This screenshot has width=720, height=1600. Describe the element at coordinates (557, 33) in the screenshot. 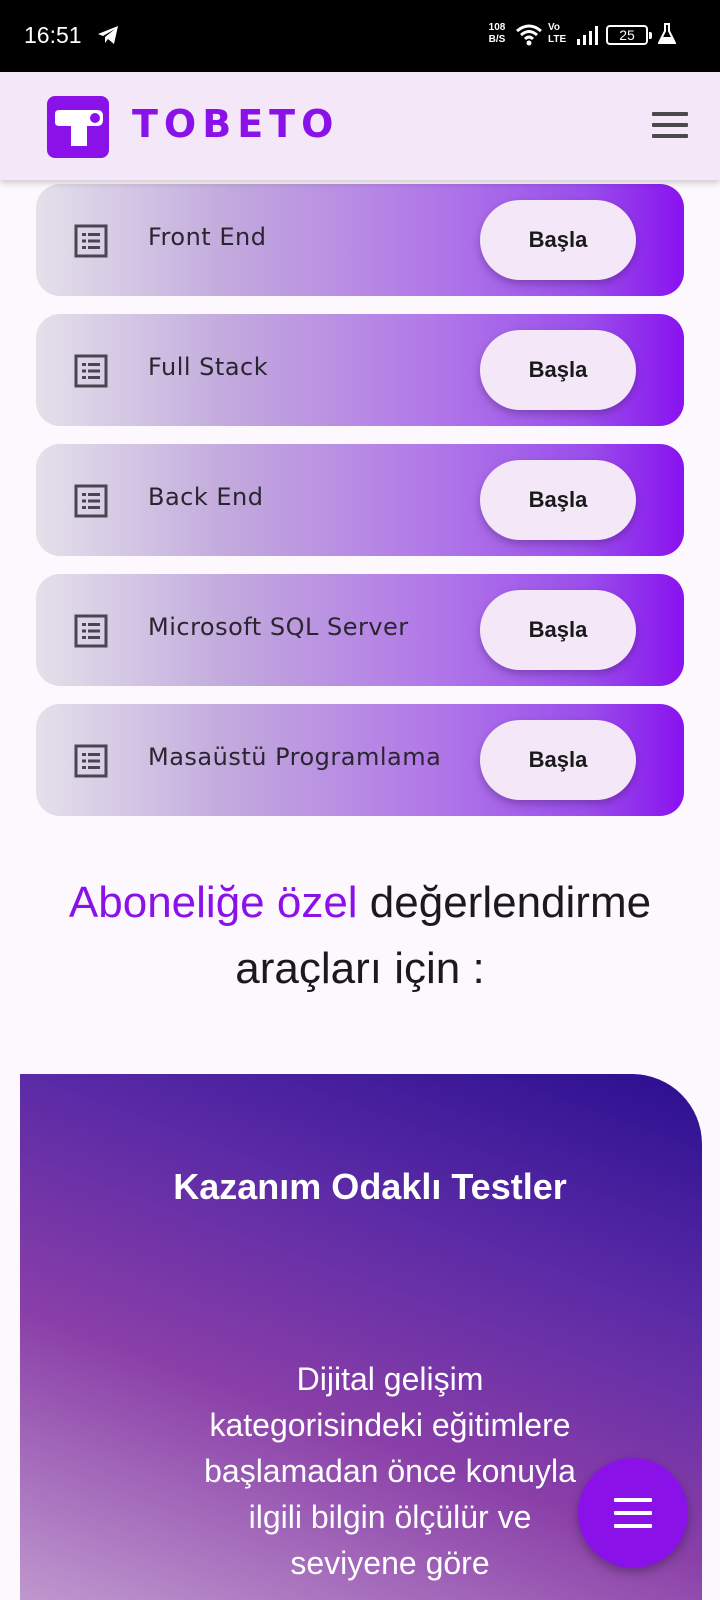

I see `volte-indicator: Vo LTE` at that location.